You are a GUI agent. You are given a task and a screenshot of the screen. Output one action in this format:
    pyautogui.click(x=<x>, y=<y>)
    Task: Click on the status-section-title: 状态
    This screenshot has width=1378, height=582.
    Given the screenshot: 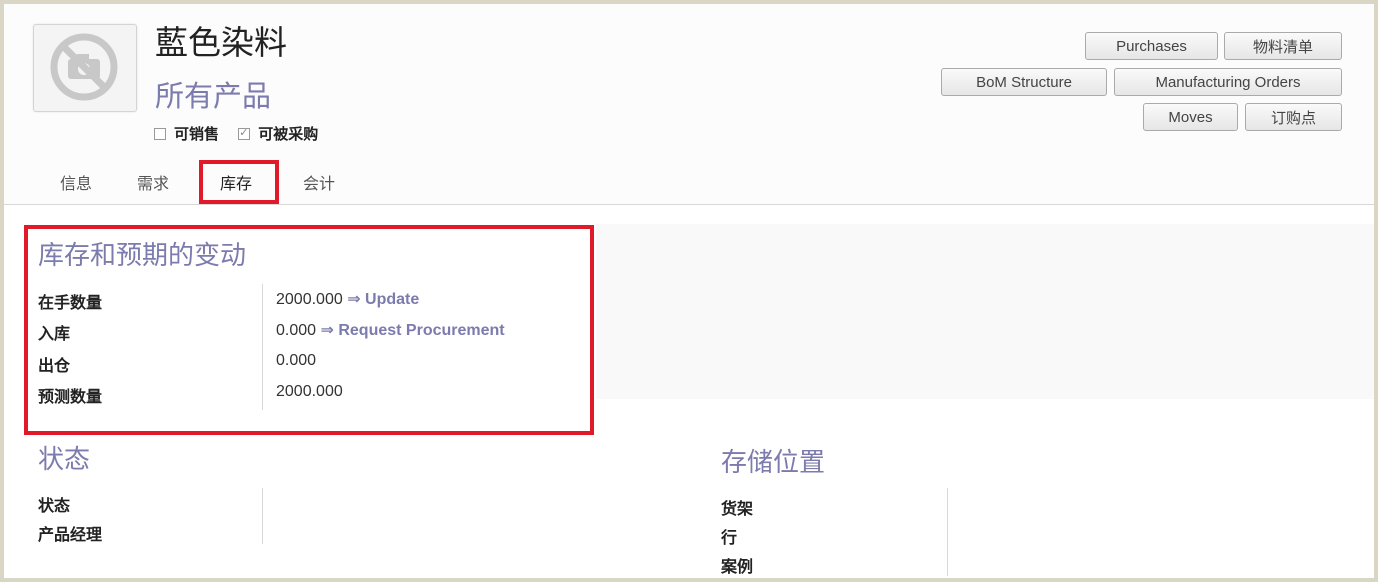 What is the action you would take?
    pyautogui.click(x=64, y=460)
    